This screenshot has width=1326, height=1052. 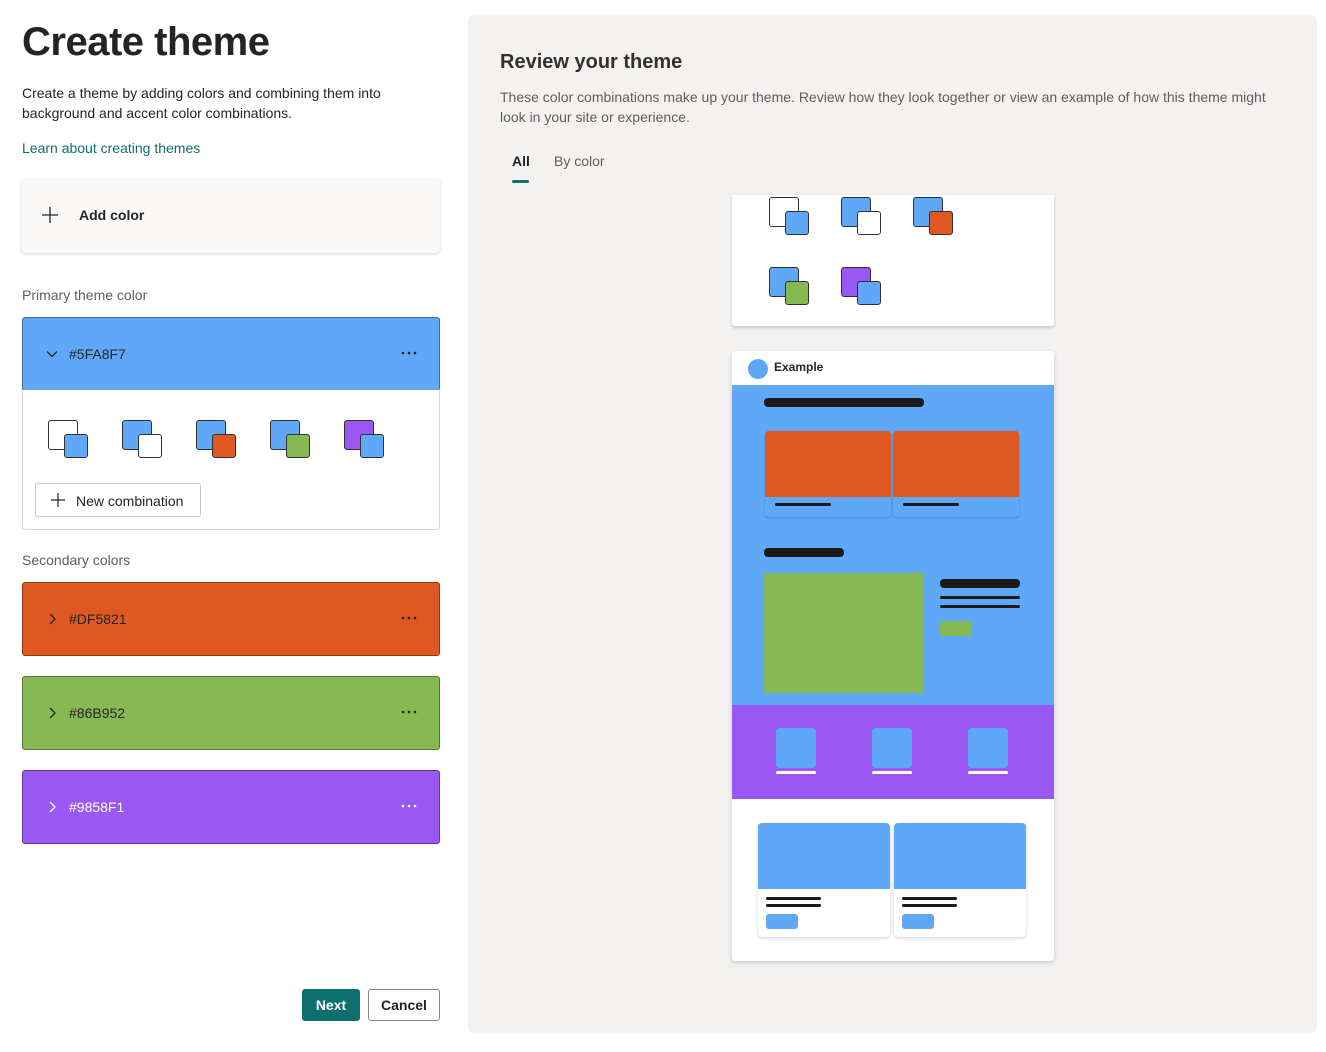 What do you see at coordinates (331, 1005) in the screenshot?
I see `next-button: Next` at bounding box center [331, 1005].